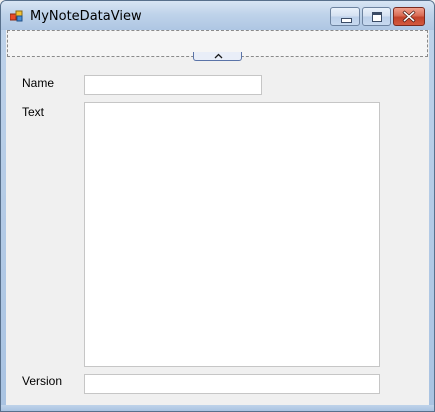 This screenshot has width=435, height=412. I want to click on version-field, so click(232, 384).